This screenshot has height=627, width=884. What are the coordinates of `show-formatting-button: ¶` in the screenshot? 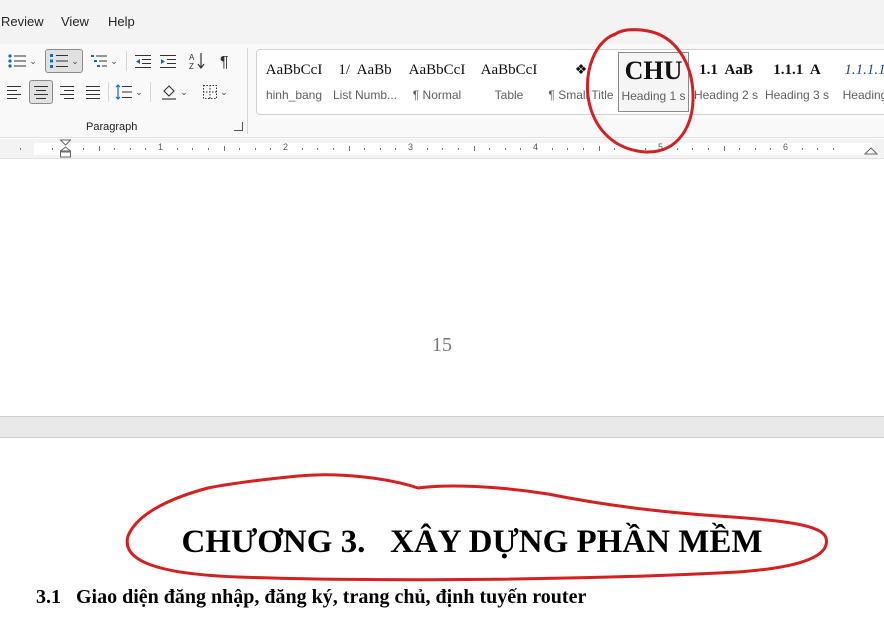 It's located at (226, 61).